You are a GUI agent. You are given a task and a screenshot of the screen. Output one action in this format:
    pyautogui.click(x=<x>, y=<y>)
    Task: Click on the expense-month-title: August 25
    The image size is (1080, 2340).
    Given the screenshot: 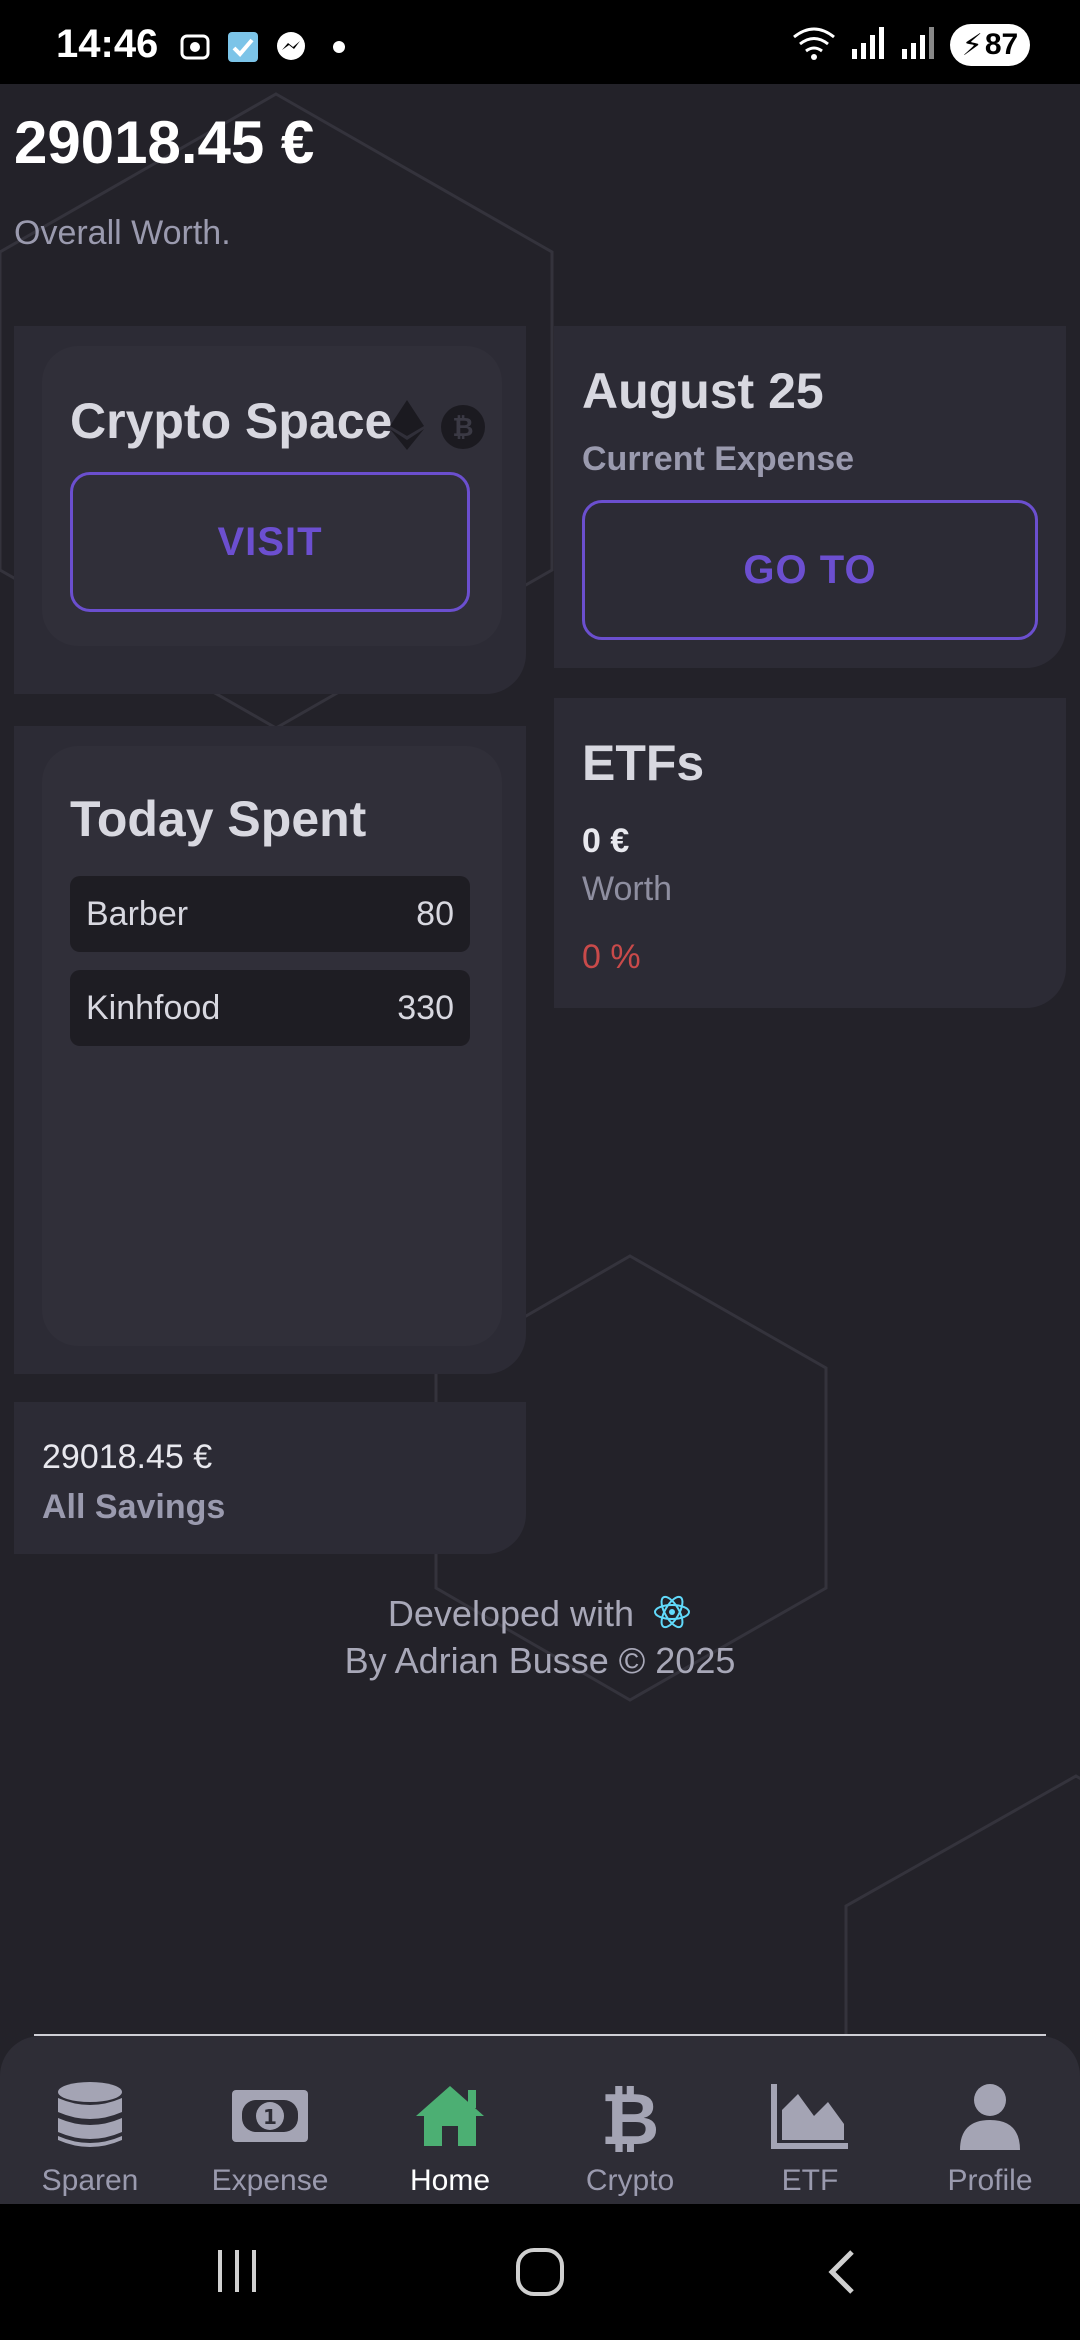 What is the action you would take?
    pyautogui.click(x=703, y=391)
    